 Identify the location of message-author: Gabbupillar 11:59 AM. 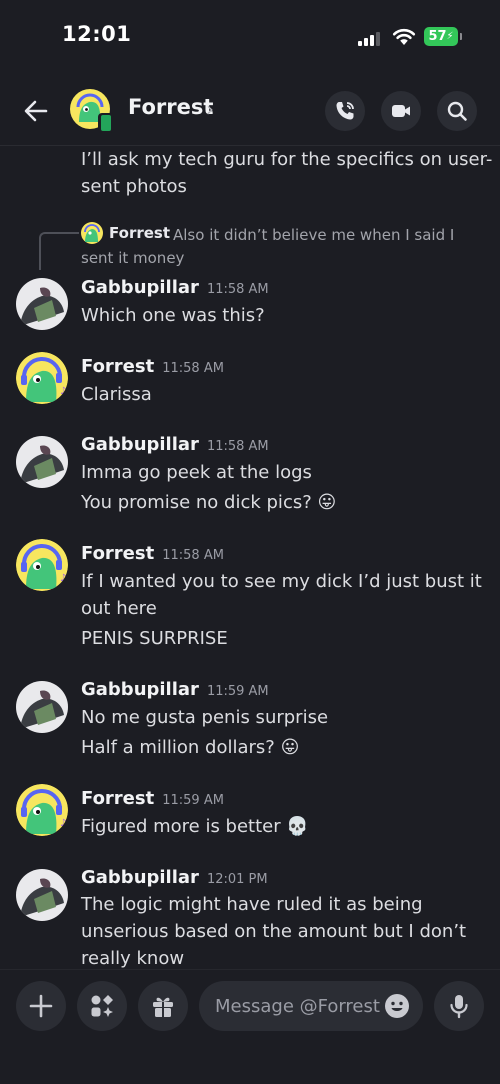
(175, 689).